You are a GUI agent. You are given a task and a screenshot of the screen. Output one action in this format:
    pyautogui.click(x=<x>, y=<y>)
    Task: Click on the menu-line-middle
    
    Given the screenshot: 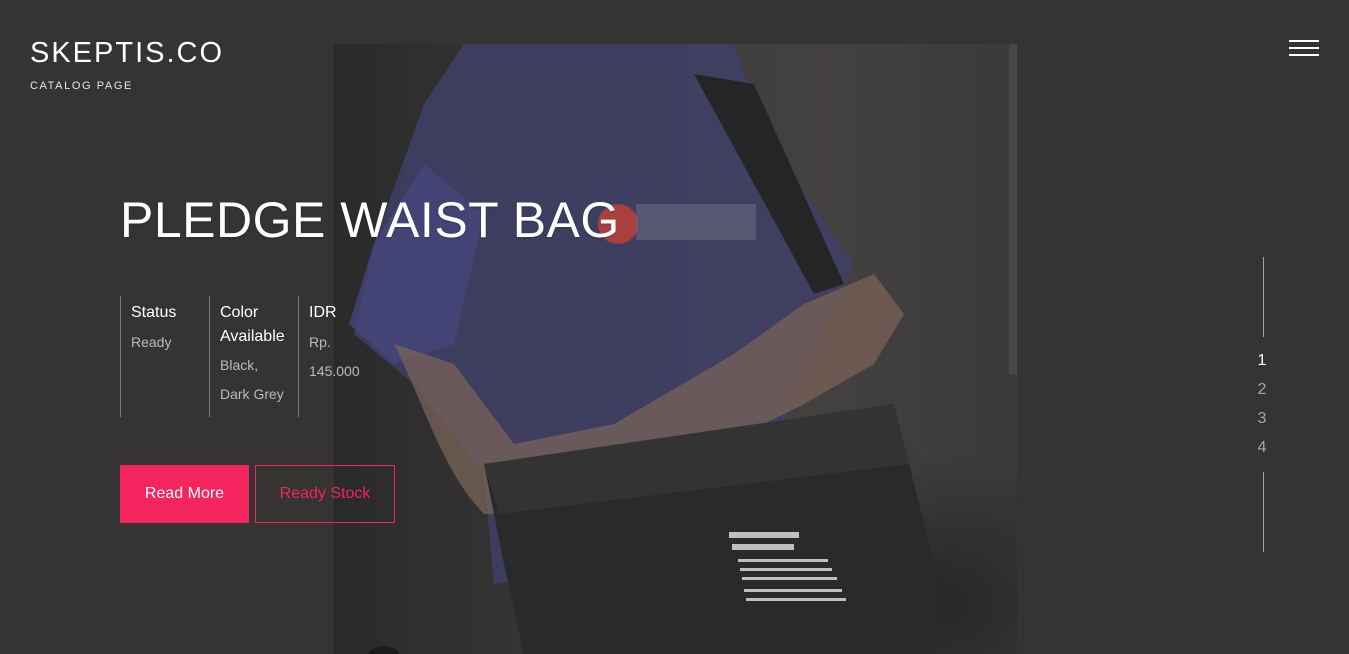 What is the action you would take?
    pyautogui.click(x=1304, y=48)
    